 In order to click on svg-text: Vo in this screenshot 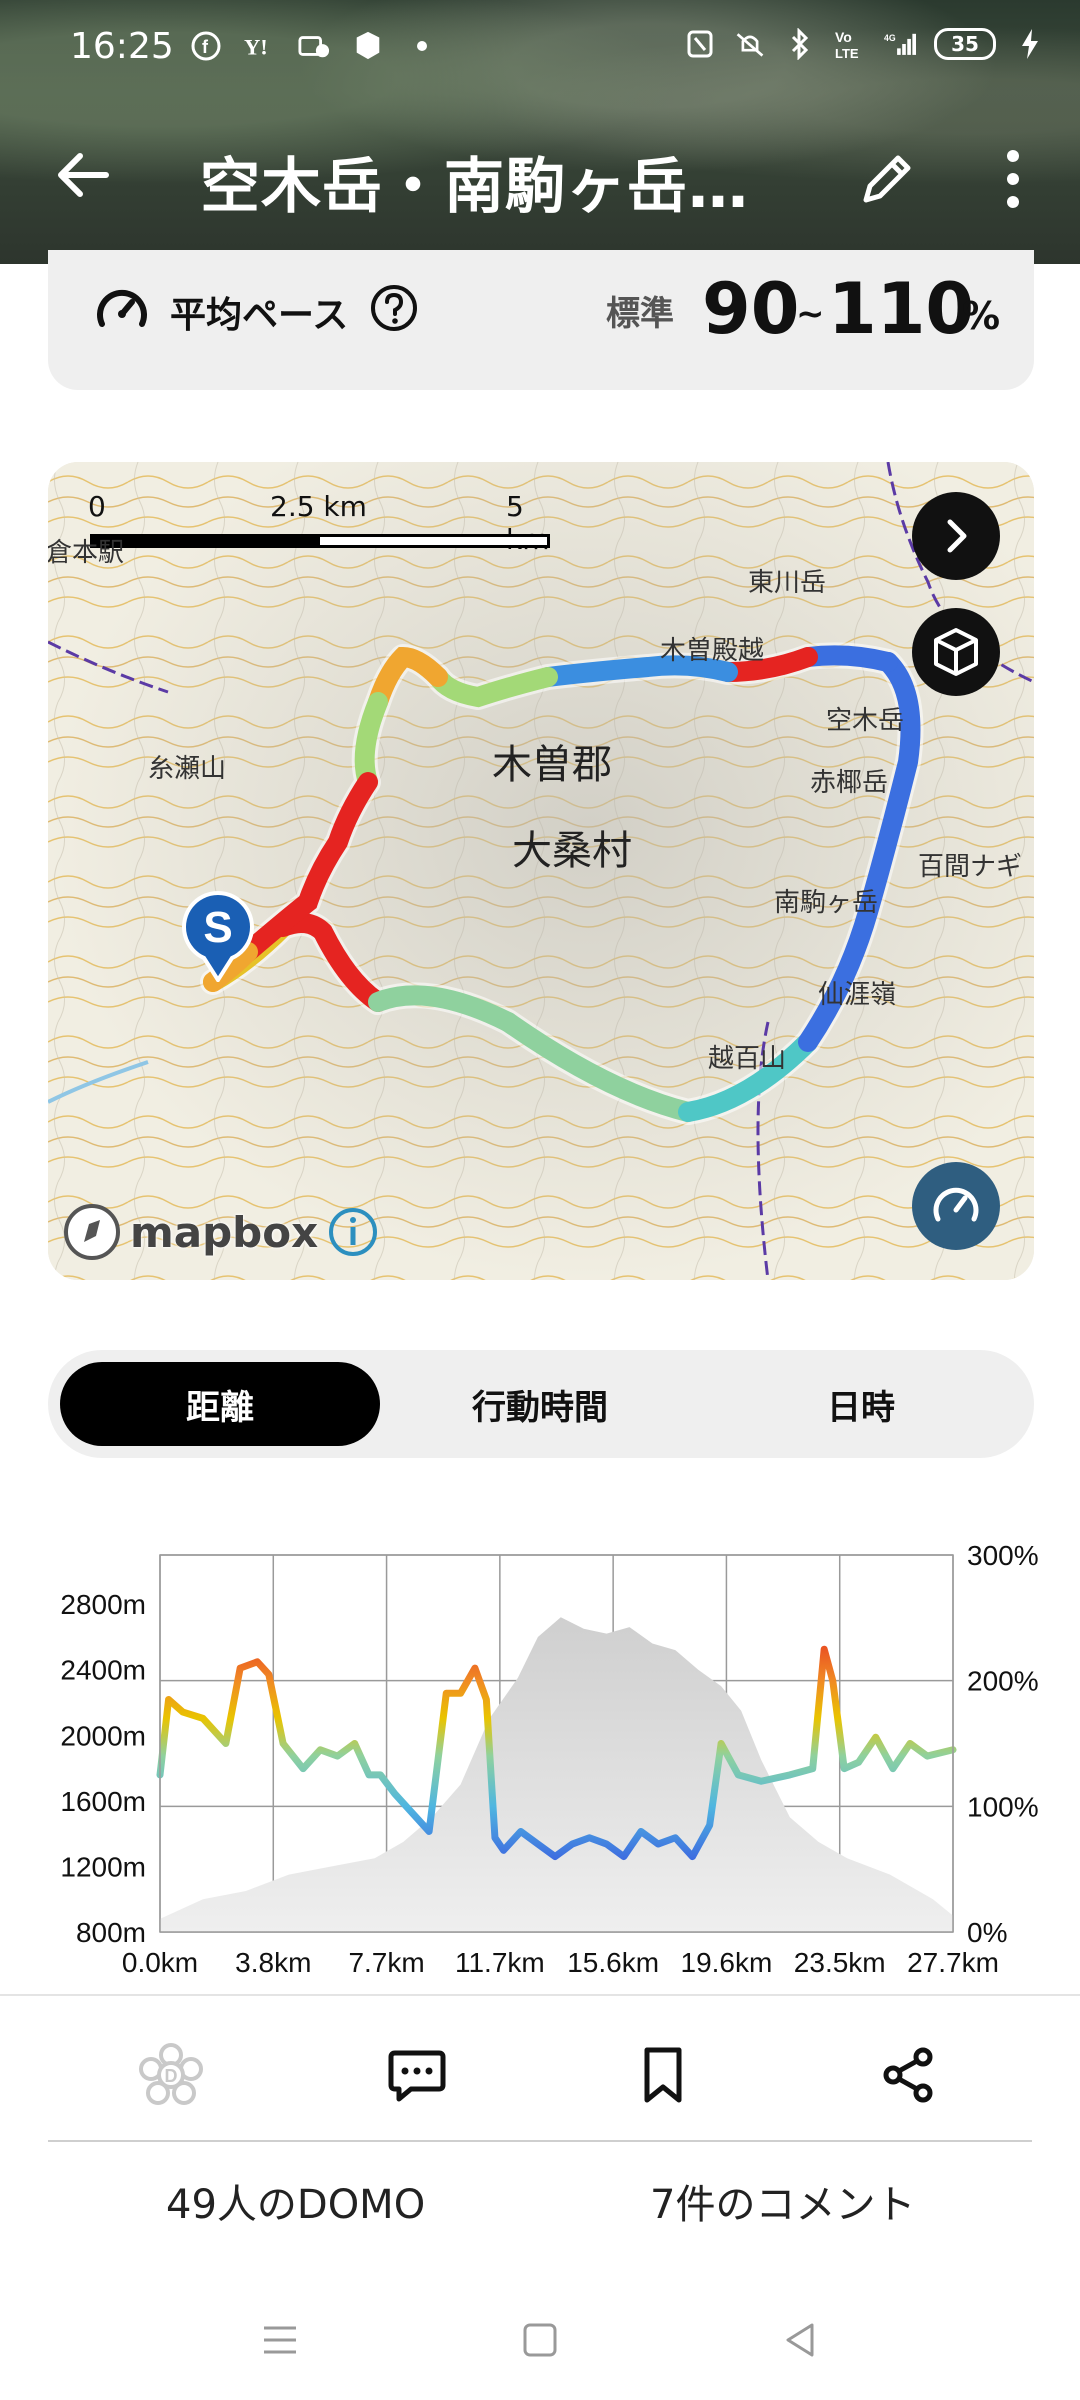, I will do `click(843, 37)`.